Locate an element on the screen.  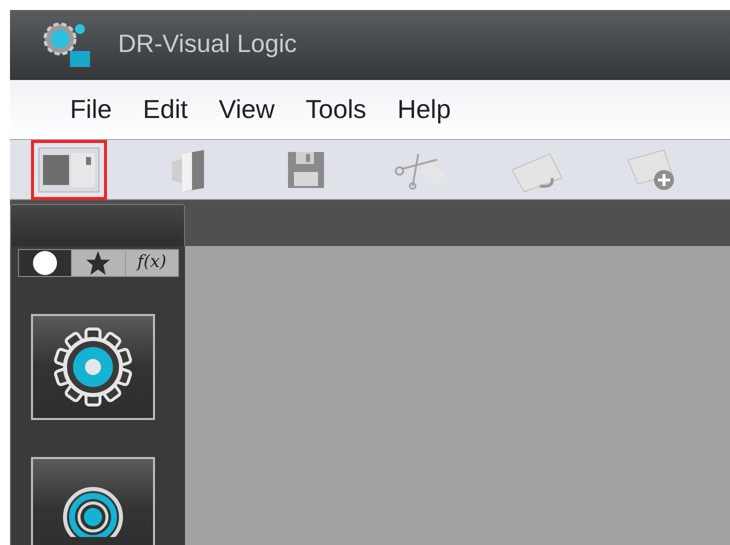
palette-tab: f(x) is located at coordinates (152, 263).